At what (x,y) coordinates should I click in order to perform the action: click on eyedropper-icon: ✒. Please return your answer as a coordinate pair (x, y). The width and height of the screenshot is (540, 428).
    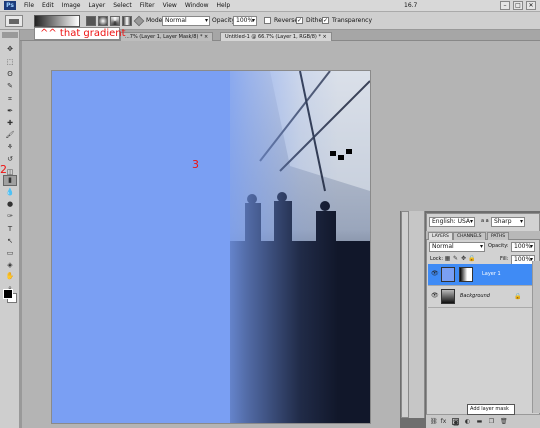
    Looking at the image, I should click on (10, 111).